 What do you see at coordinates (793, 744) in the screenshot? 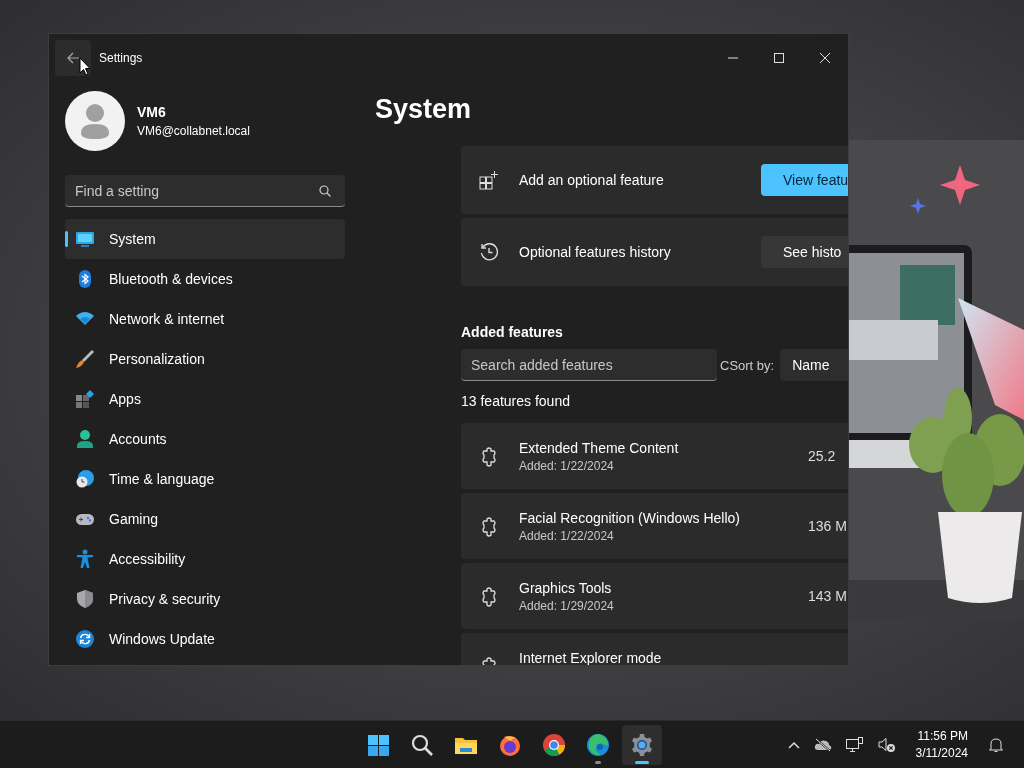
I see `chevron-up-icon` at bounding box center [793, 744].